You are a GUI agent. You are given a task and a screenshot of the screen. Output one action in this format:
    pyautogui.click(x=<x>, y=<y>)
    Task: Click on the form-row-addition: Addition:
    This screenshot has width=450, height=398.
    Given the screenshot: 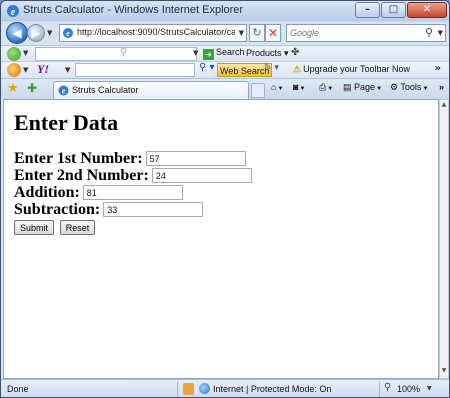 What is the action you would take?
    pyautogui.click(x=133, y=192)
    